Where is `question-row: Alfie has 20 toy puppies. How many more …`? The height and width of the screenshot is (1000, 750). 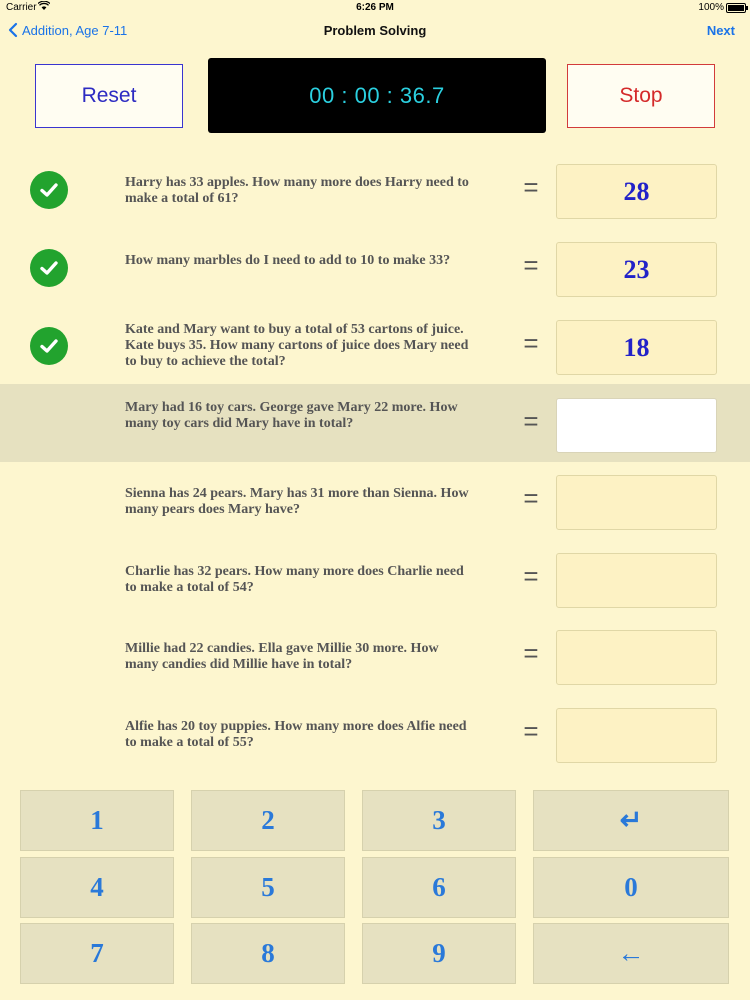 question-row: Alfie has 20 toy puppies. How many more … is located at coordinates (375, 733).